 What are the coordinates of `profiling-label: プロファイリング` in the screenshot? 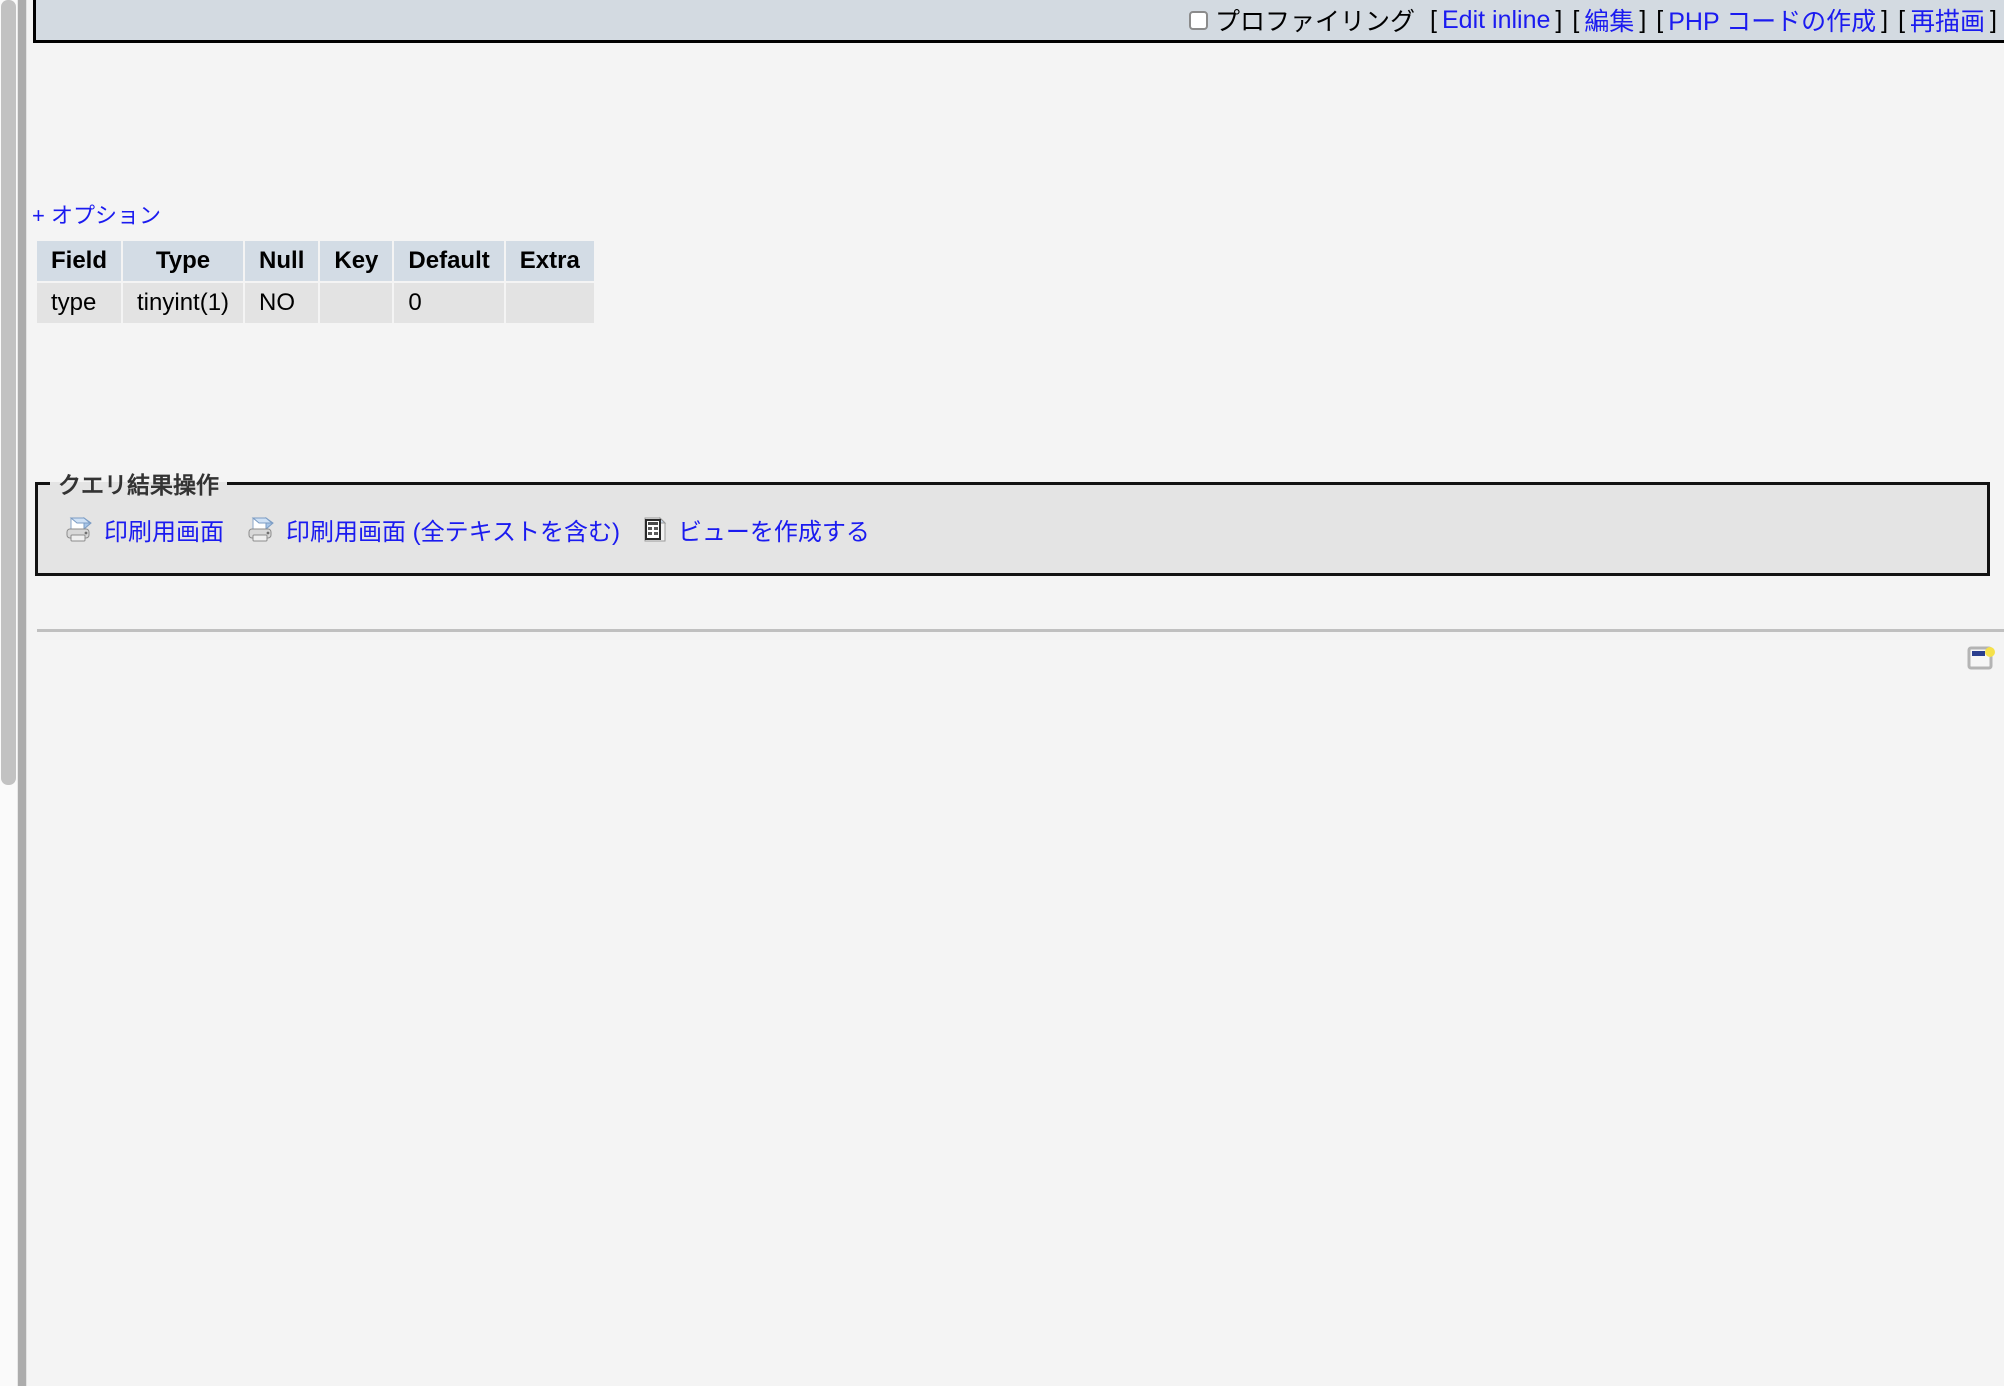 It's located at (1315, 22).